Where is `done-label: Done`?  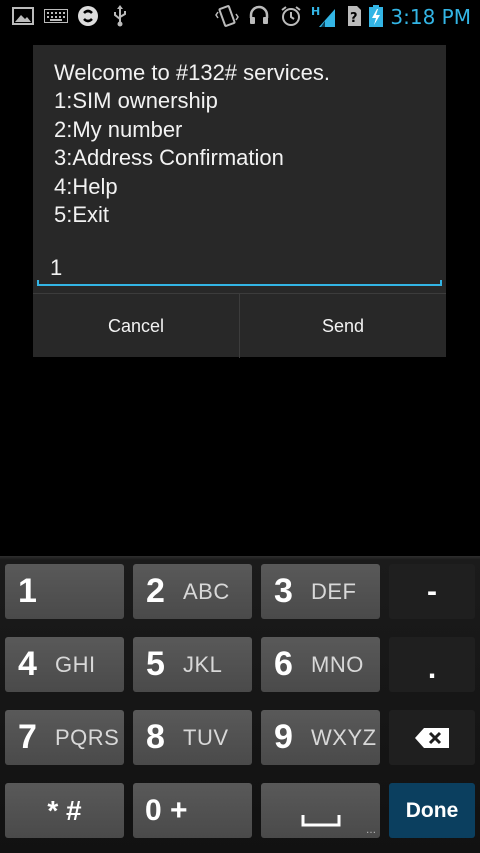 done-label: Done is located at coordinates (432, 810).